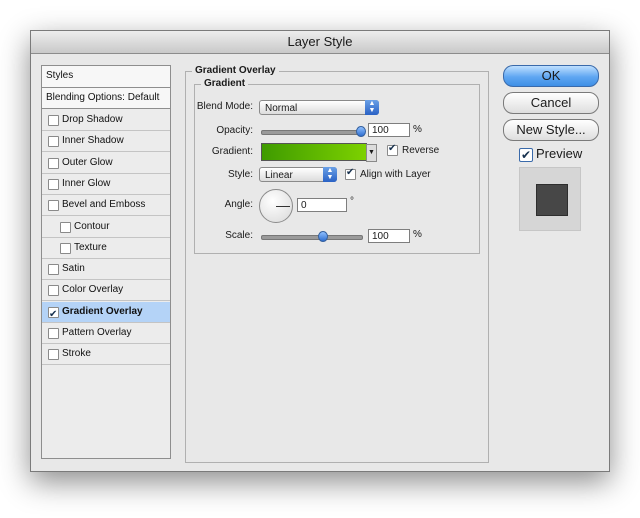 The width and height of the screenshot is (640, 518). I want to click on angle-dial, so click(276, 206).